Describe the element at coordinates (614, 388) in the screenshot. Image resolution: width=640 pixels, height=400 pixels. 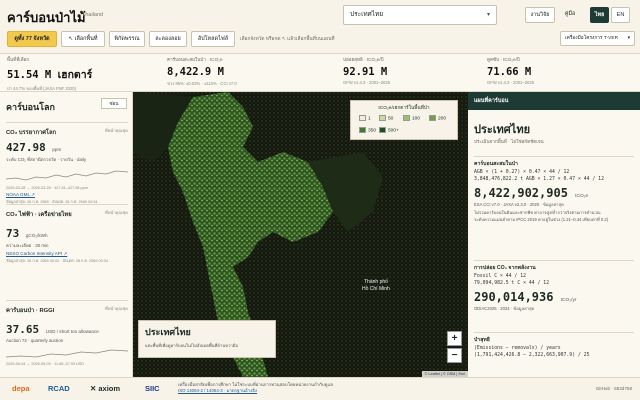
I see `version-link: GitHub · 583d758` at that location.